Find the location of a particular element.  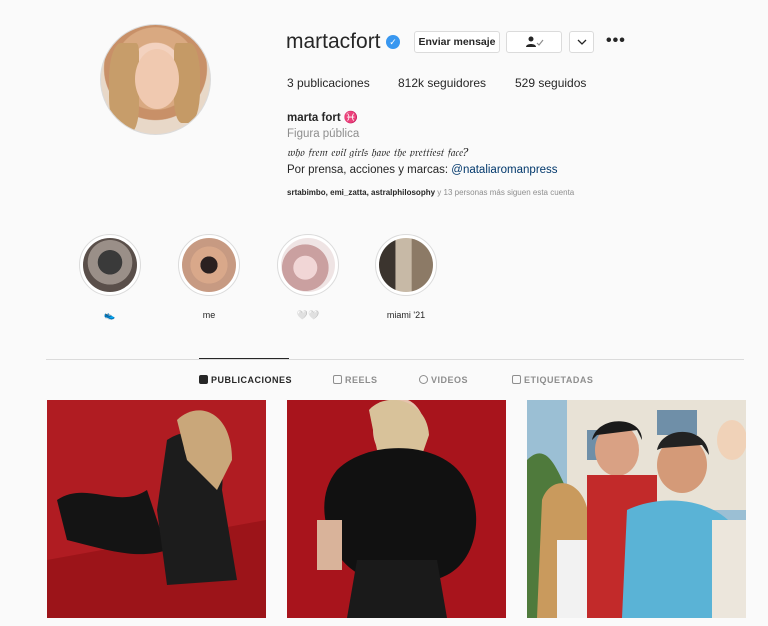

bio-contact-text: Por prensa, acciones y marcas: is located at coordinates (369, 170).